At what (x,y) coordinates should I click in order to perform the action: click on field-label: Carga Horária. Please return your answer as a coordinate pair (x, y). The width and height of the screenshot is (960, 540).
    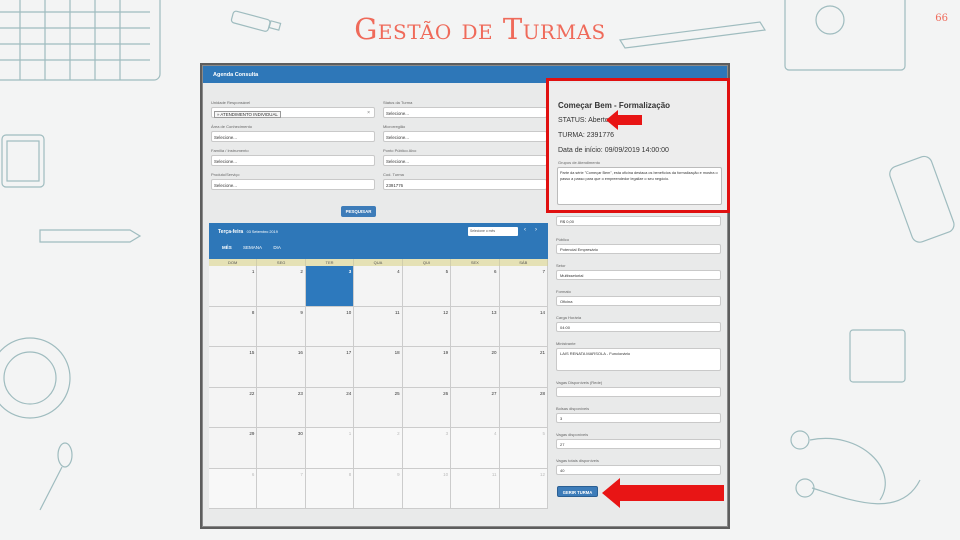
    Looking at the image, I should click on (569, 317).